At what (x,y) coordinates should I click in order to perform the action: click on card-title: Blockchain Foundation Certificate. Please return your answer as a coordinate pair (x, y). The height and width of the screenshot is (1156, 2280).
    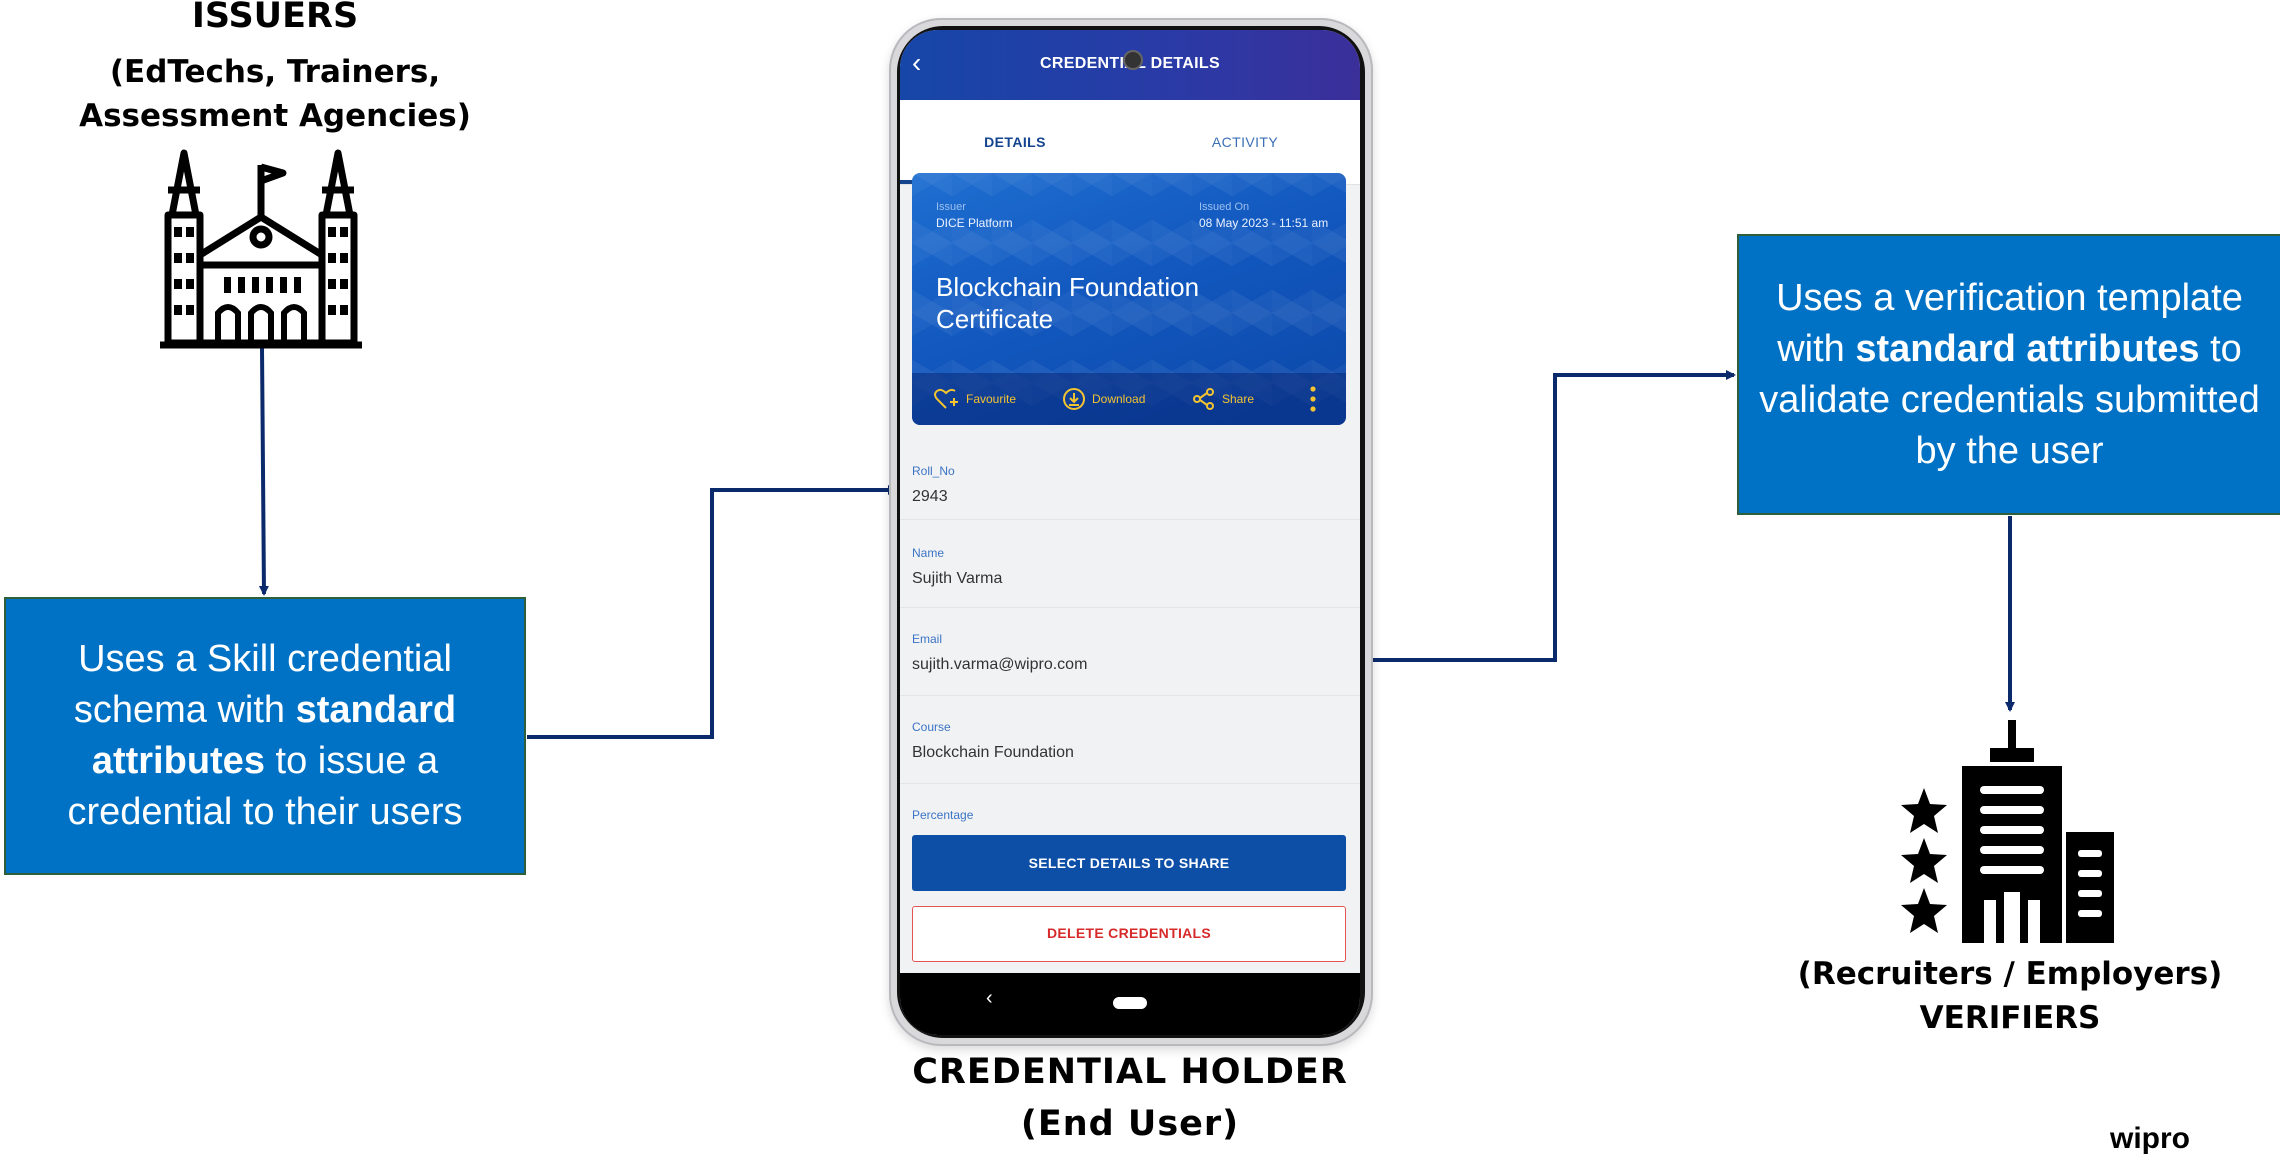
    Looking at the image, I should click on (1068, 303).